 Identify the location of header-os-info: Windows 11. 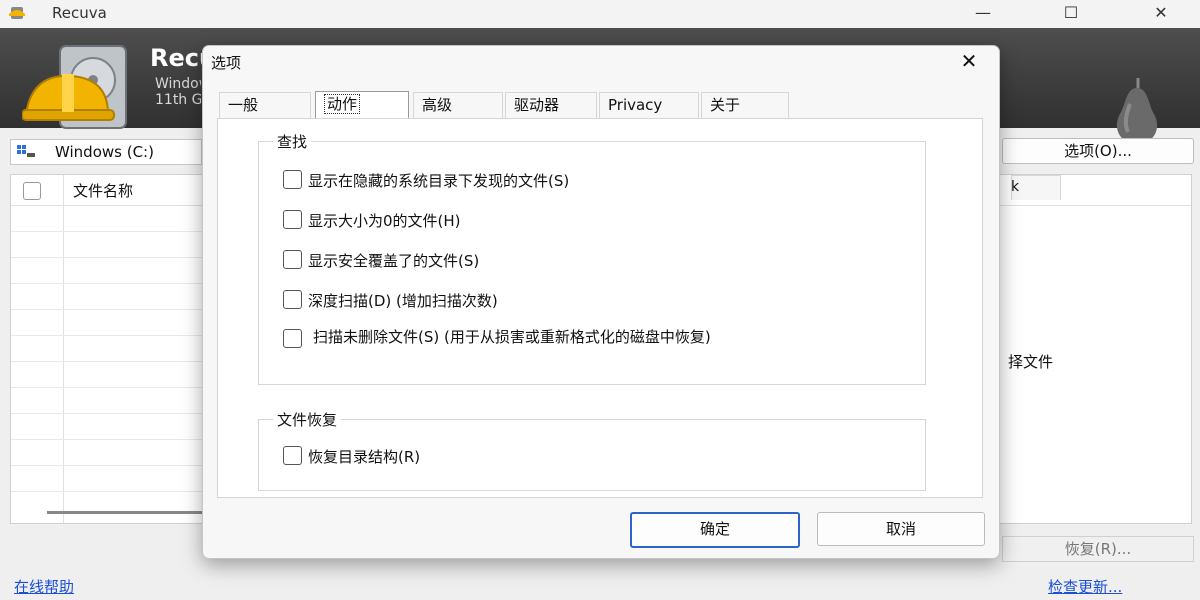
(178, 84).